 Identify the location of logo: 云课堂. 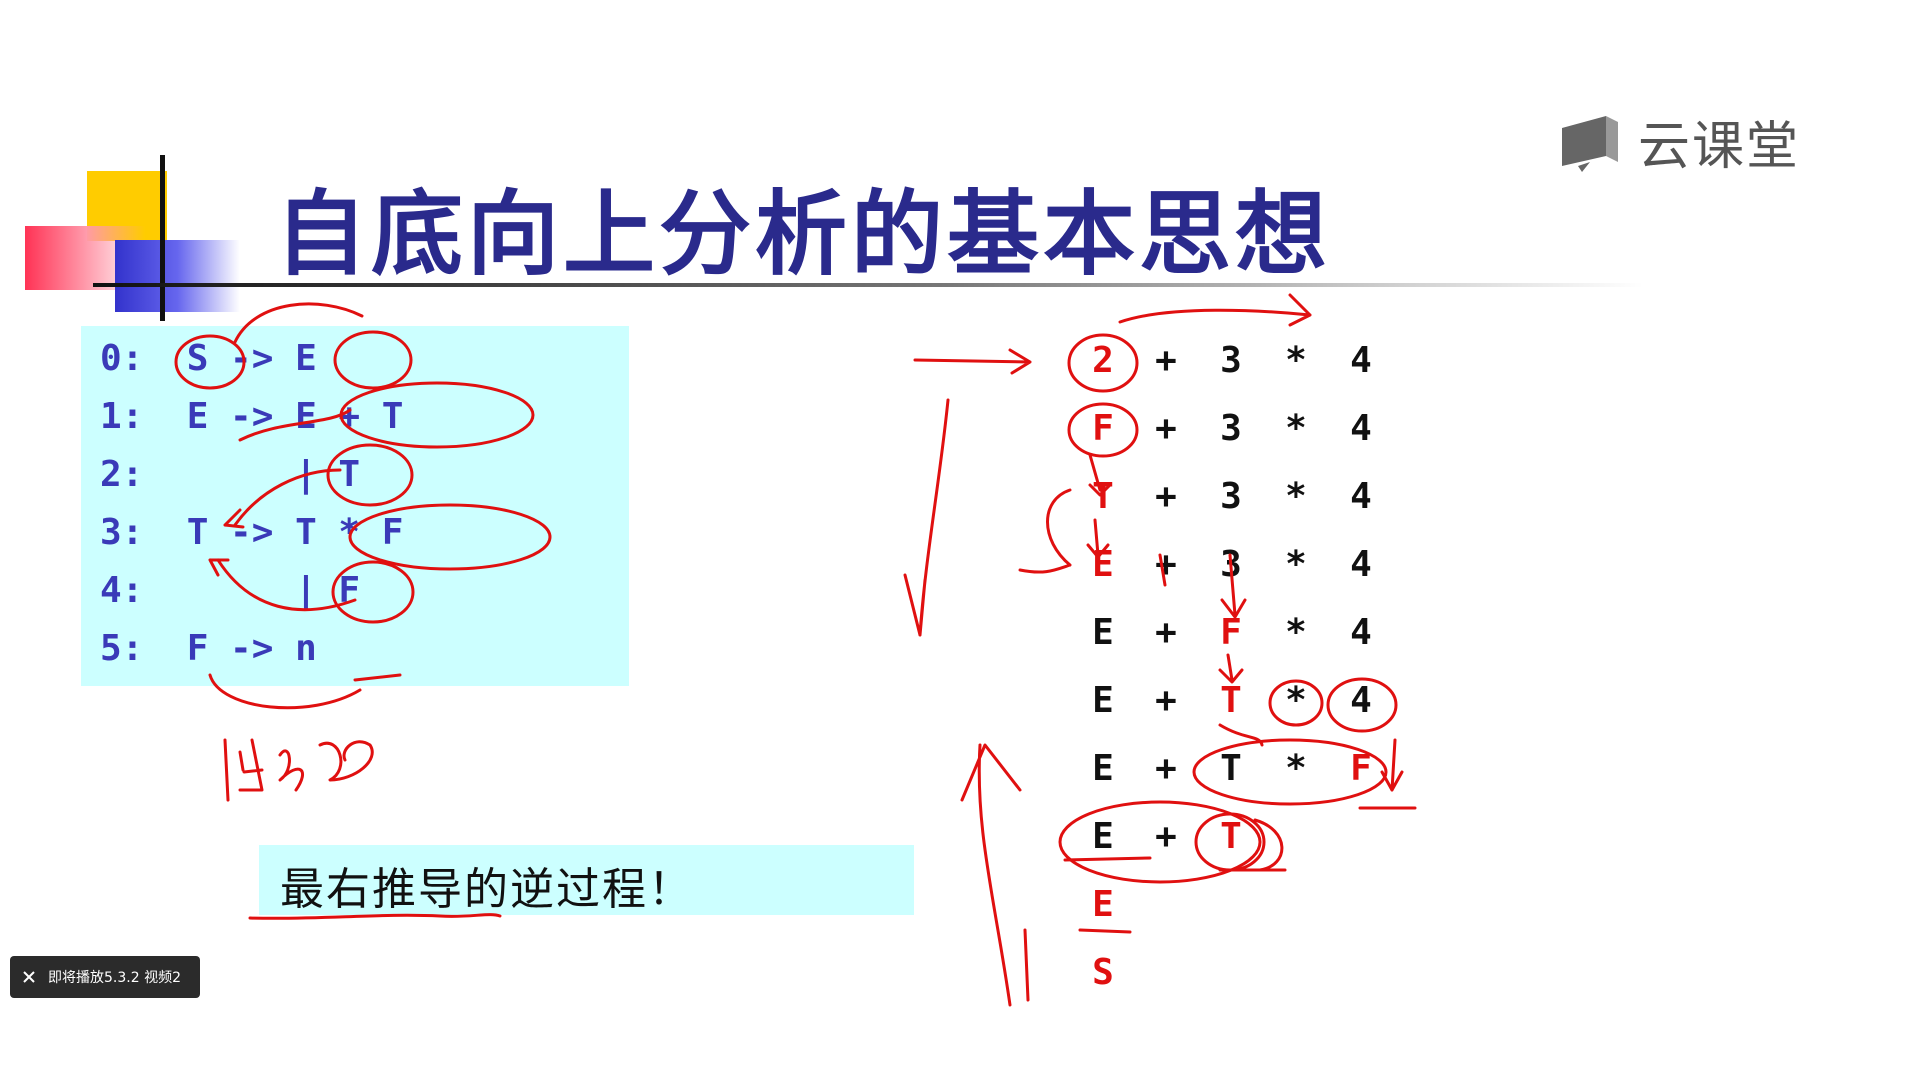
(1679, 141).